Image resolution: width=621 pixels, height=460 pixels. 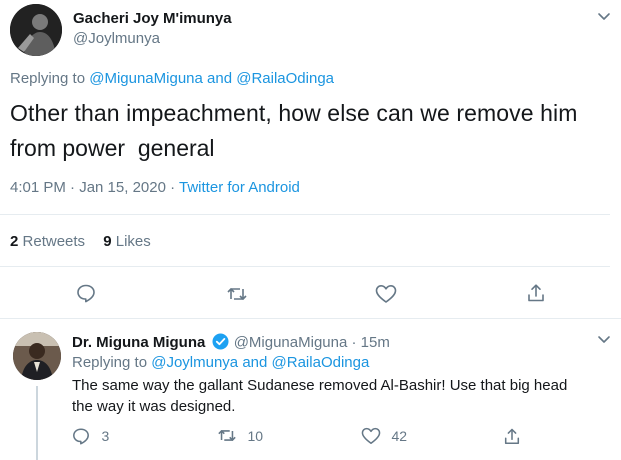 What do you see at coordinates (138, 342) in the screenshot?
I see `reply-author-name: Dr. Miguna Miguna` at bounding box center [138, 342].